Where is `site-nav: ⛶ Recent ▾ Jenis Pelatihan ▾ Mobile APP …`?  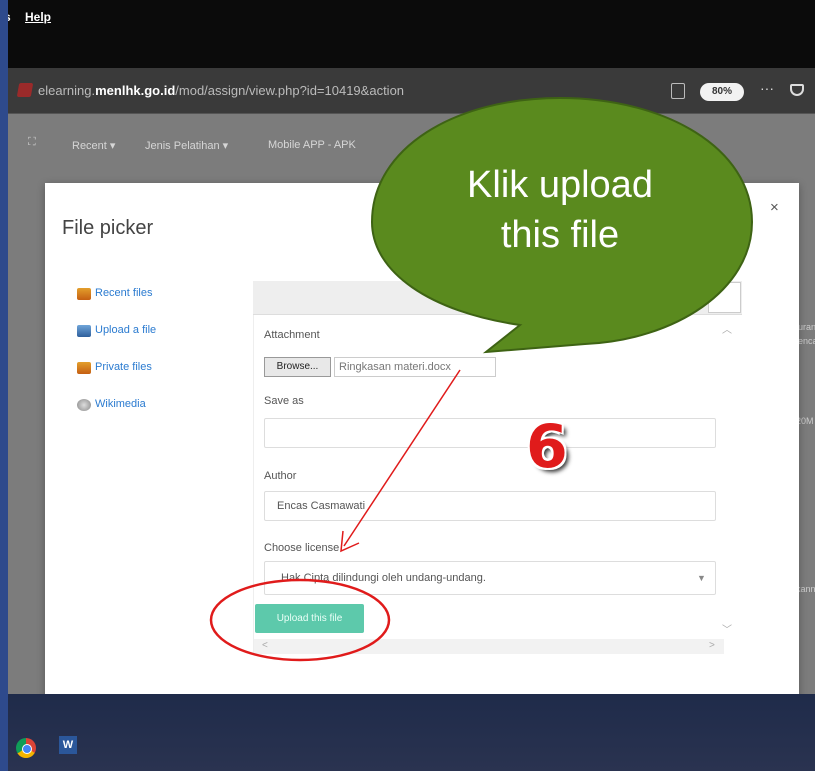 site-nav: ⛶ Recent ▾ Jenis Pelatihan ▾ Mobile APP … is located at coordinates (411, 143).